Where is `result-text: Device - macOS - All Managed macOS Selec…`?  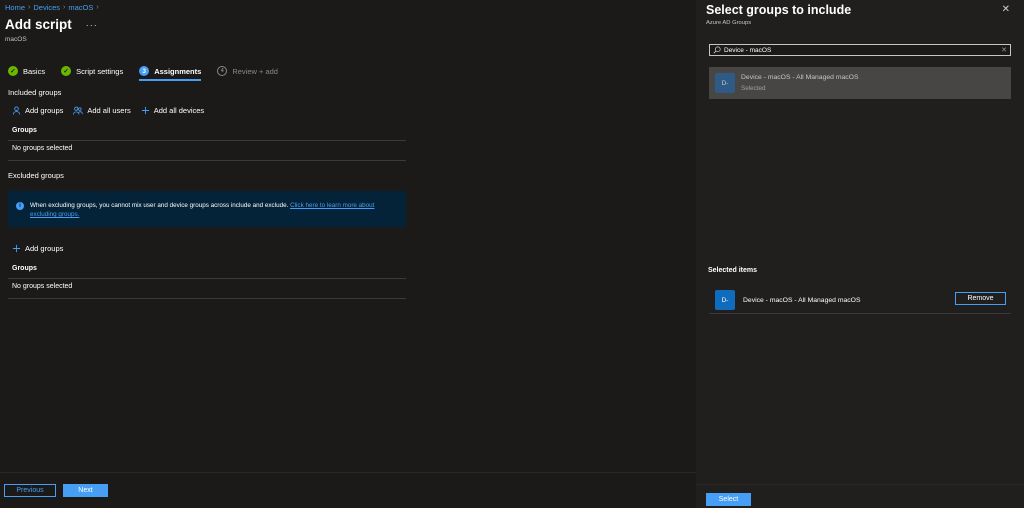
result-text: Device - macOS - All Managed macOS Selec… is located at coordinates (799, 83).